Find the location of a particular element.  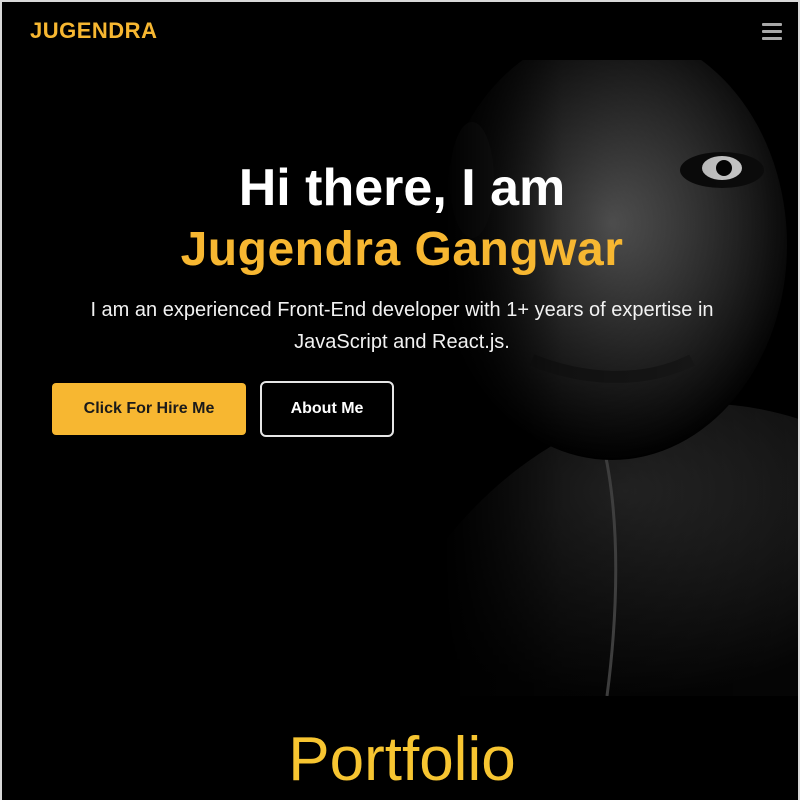

hamburger-menu-icon is located at coordinates (773, 32).